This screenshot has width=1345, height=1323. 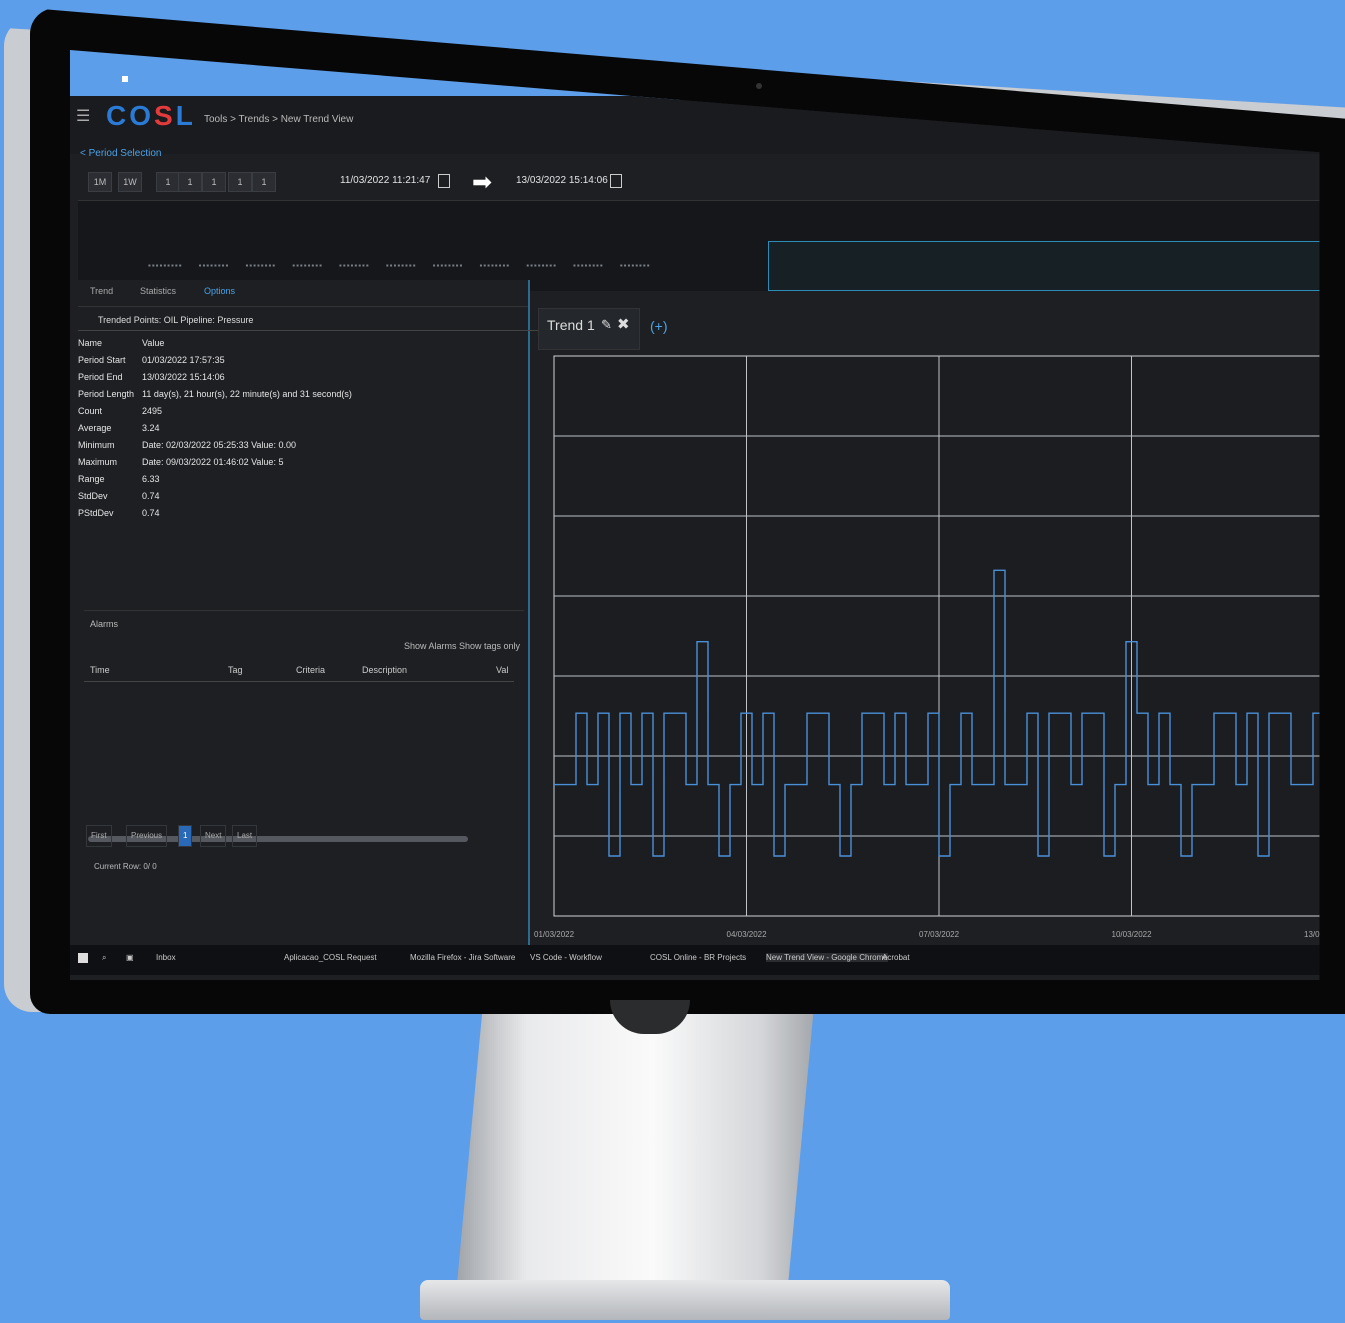 What do you see at coordinates (102, 360) in the screenshot?
I see `stats-key: Period Start` at bounding box center [102, 360].